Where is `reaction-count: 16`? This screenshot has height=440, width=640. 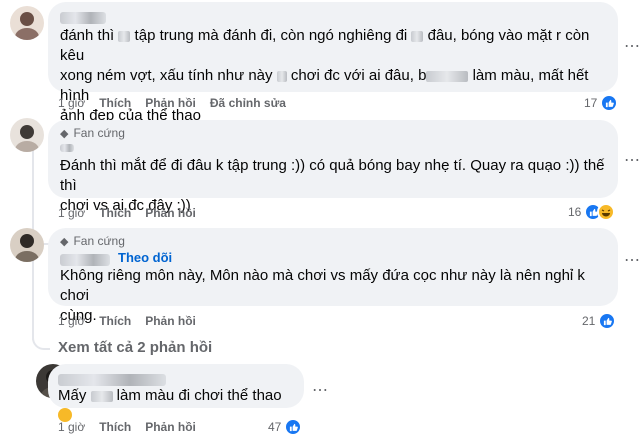
reaction-count: 16 is located at coordinates (575, 212).